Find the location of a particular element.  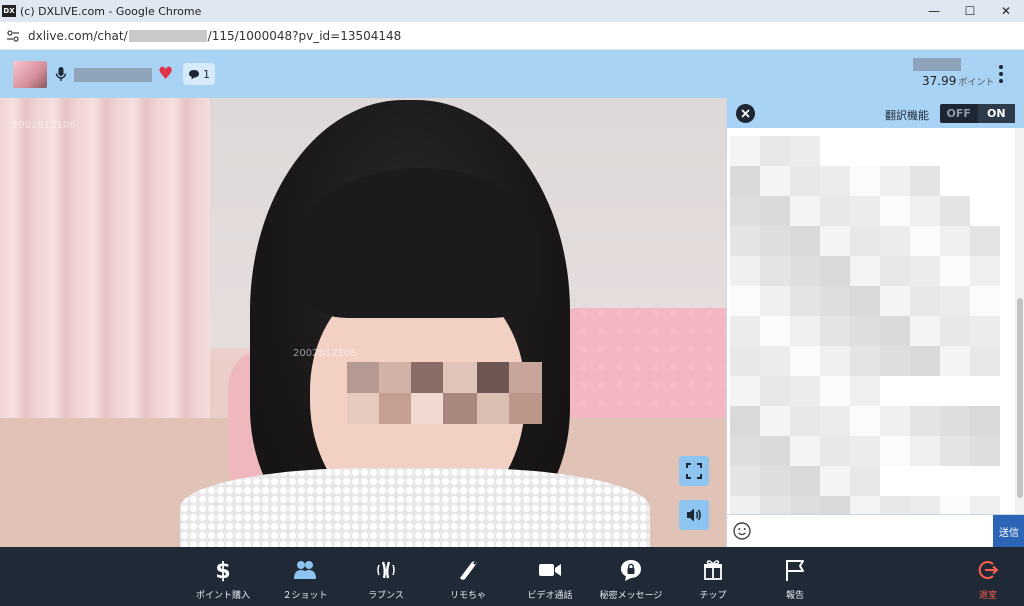

chat-scrollbar is located at coordinates (1019, 321).